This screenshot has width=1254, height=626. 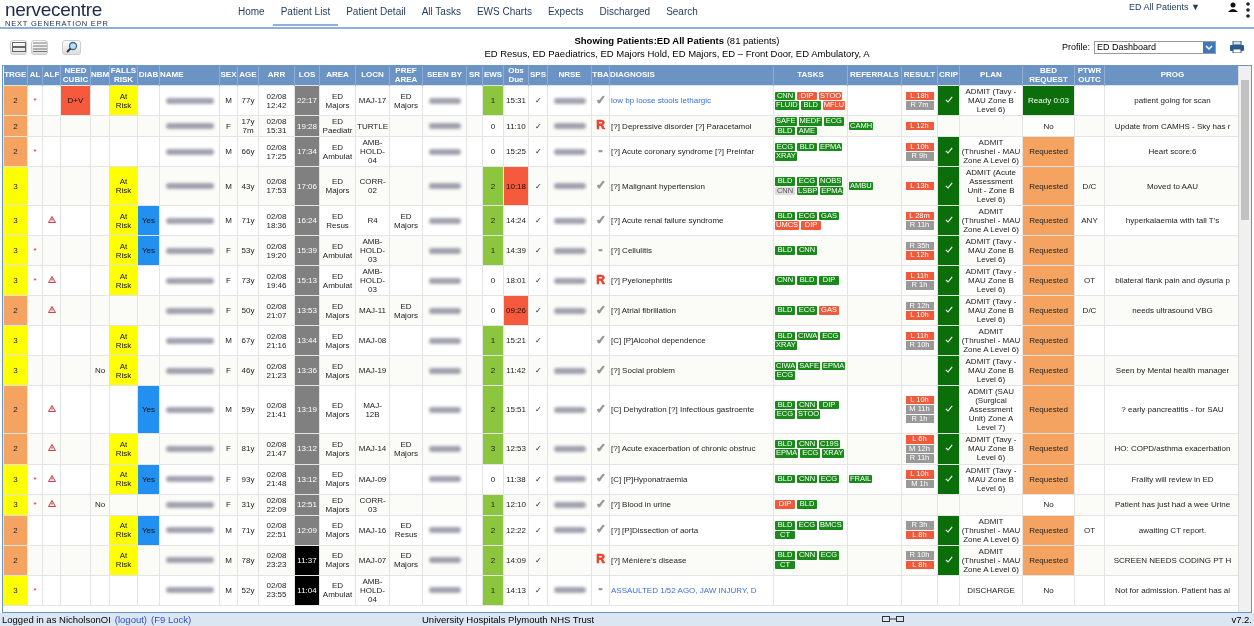 I want to click on column-header: PTWR OUTC, so click(x=1089, y=76).